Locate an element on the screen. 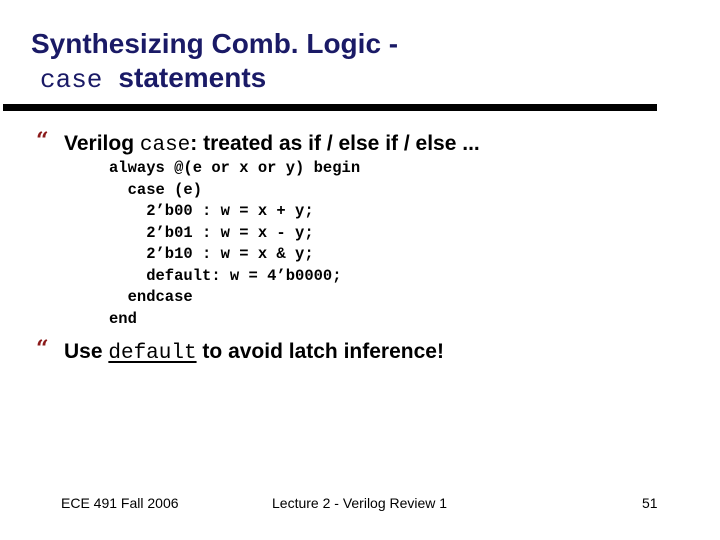 The width and height of the screenshot is (720, 540). bullet-prefix: Verilog is located at coordinates (102, 143).